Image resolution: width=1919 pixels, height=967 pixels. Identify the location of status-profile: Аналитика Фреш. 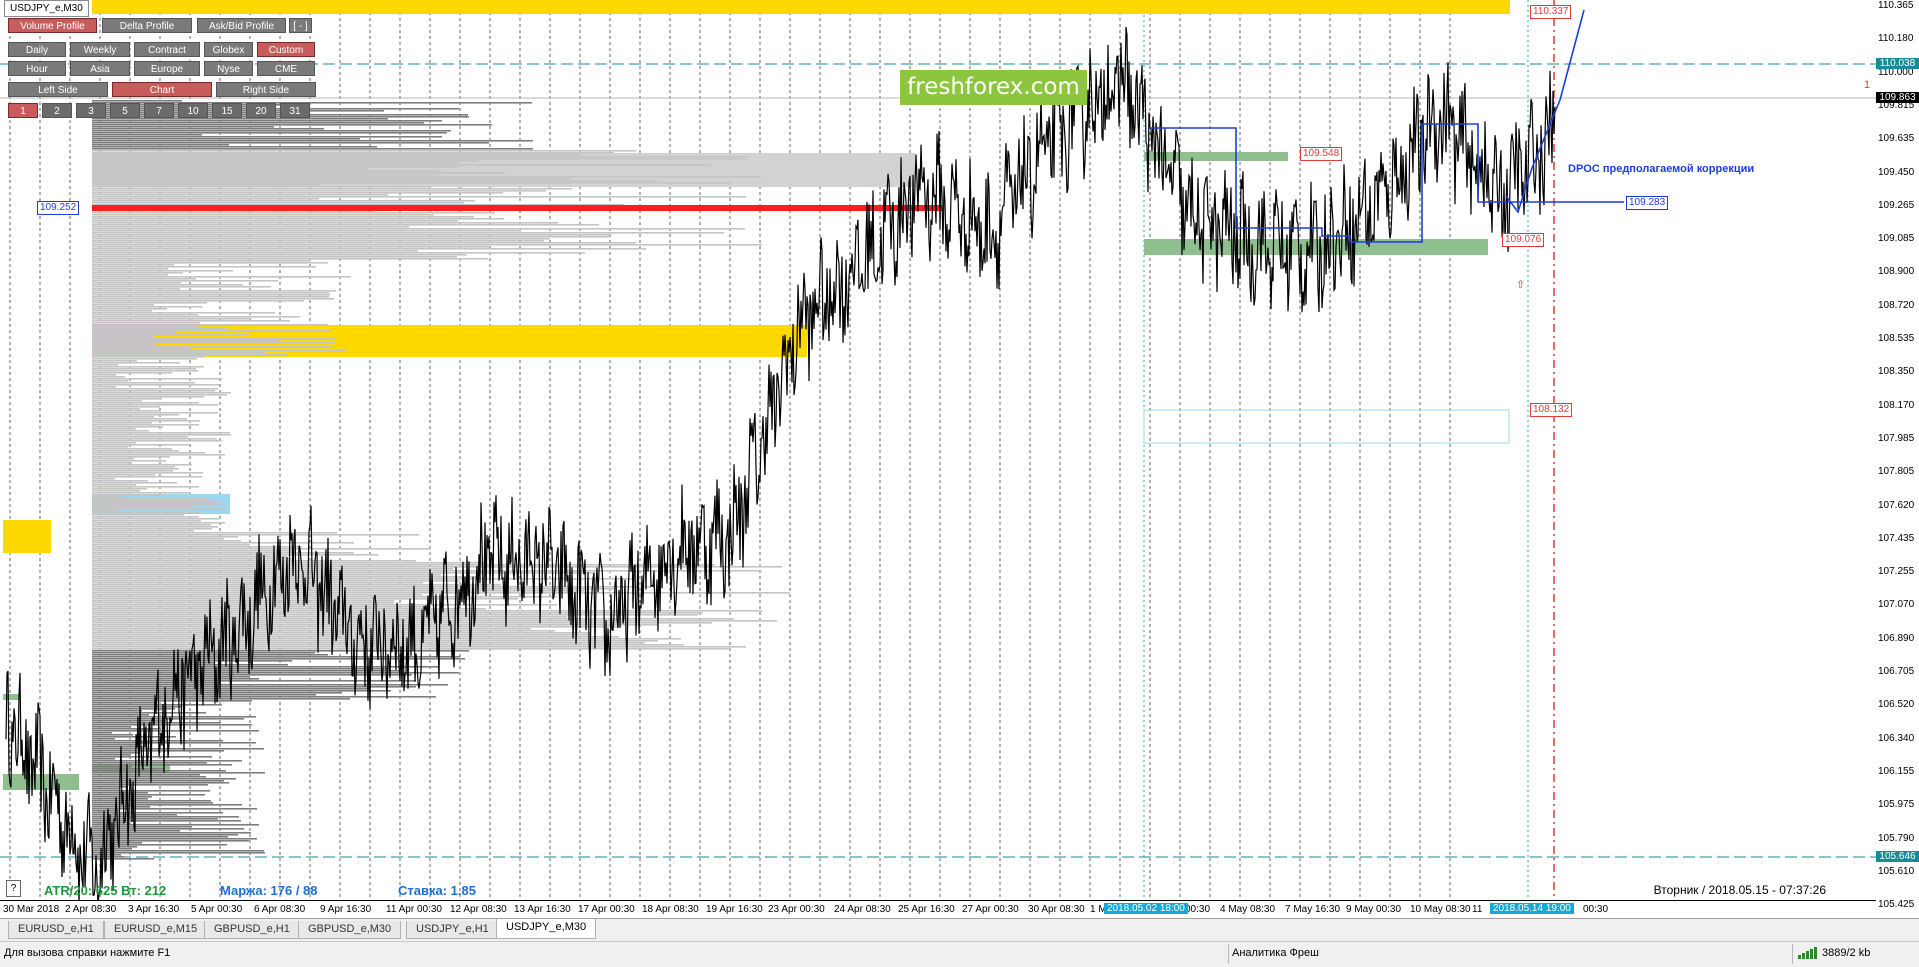
(1275, 953).